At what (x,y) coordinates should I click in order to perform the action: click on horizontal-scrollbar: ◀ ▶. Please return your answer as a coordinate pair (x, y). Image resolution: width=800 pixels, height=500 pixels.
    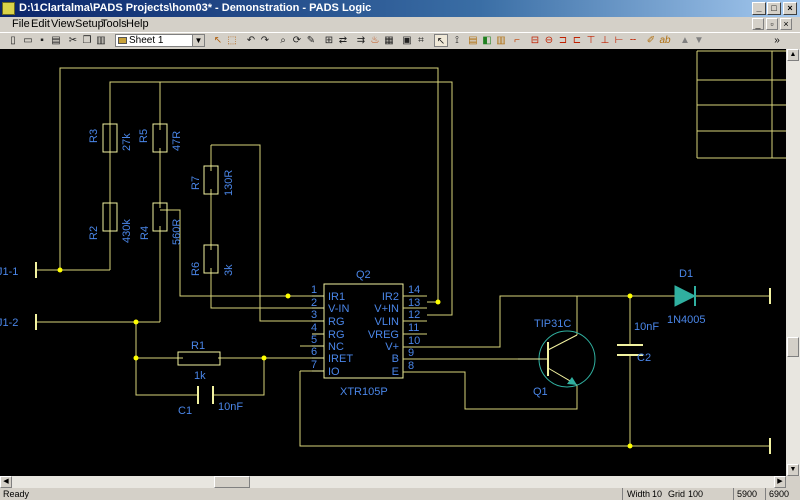
    Looking at the image, I should click on (393, 482).